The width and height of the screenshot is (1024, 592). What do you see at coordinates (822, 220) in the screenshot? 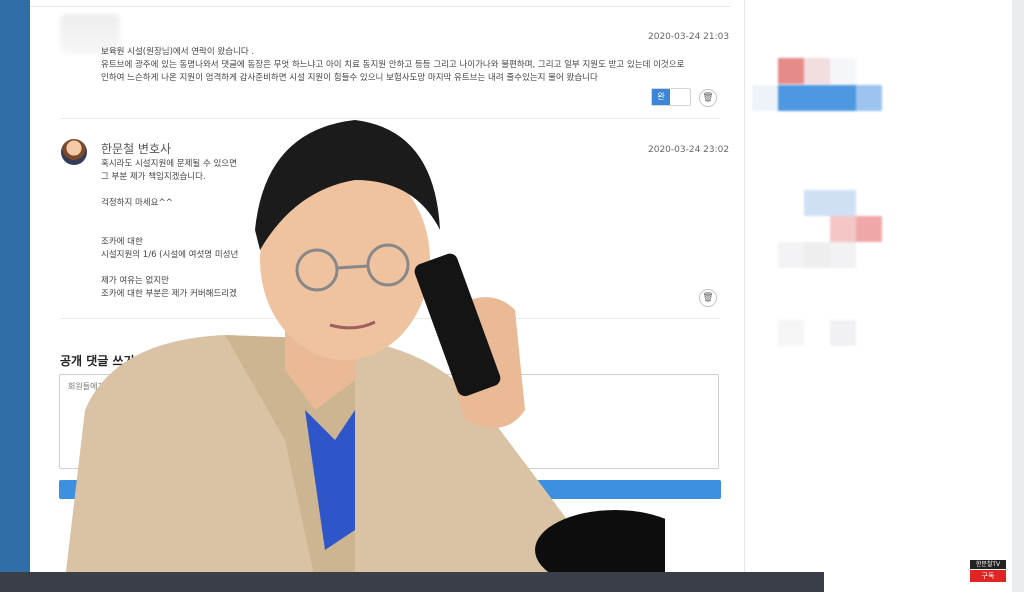
I see `sidebar-blurred` at bounding box center [822, 220].